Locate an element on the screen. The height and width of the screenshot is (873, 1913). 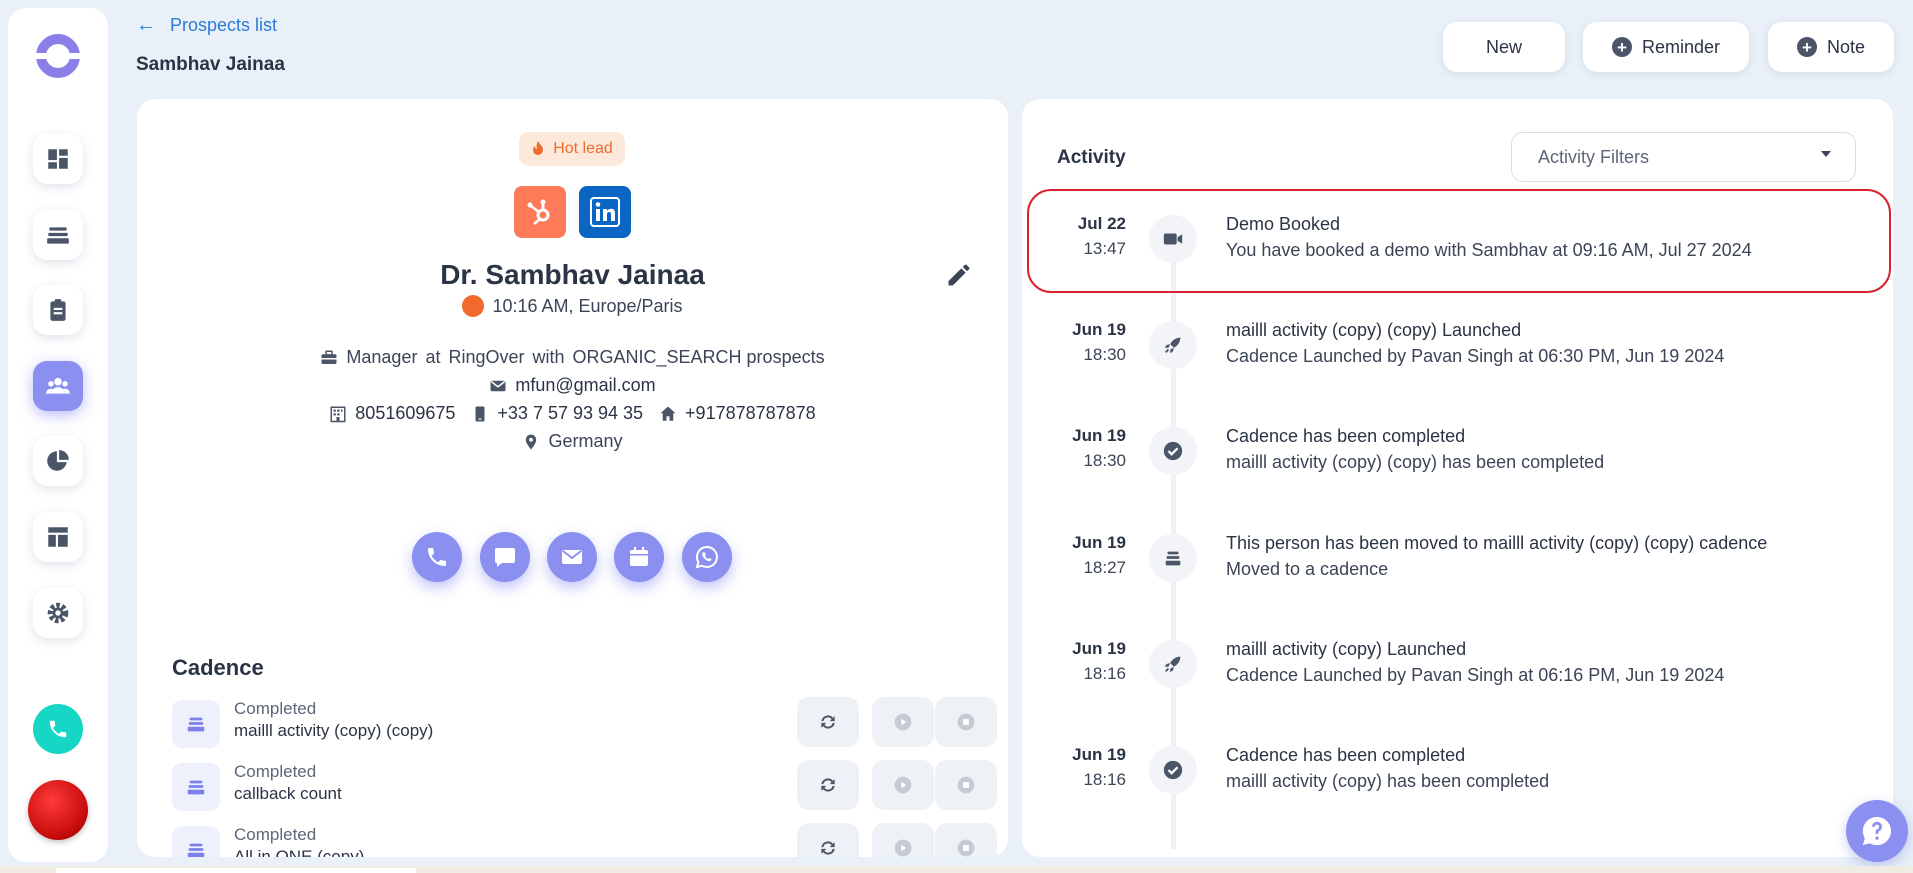
analytics-icon is located at coordinates (58, 461).